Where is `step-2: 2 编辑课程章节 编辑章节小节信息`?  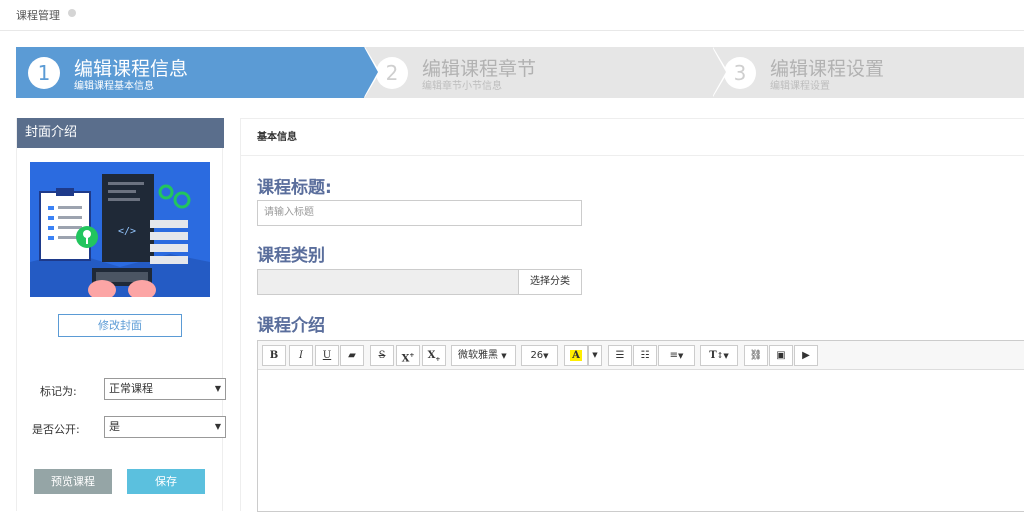
step-2: 2 编辑课程章节 编辑章节小节信息 is located at coordinates (546, 72).